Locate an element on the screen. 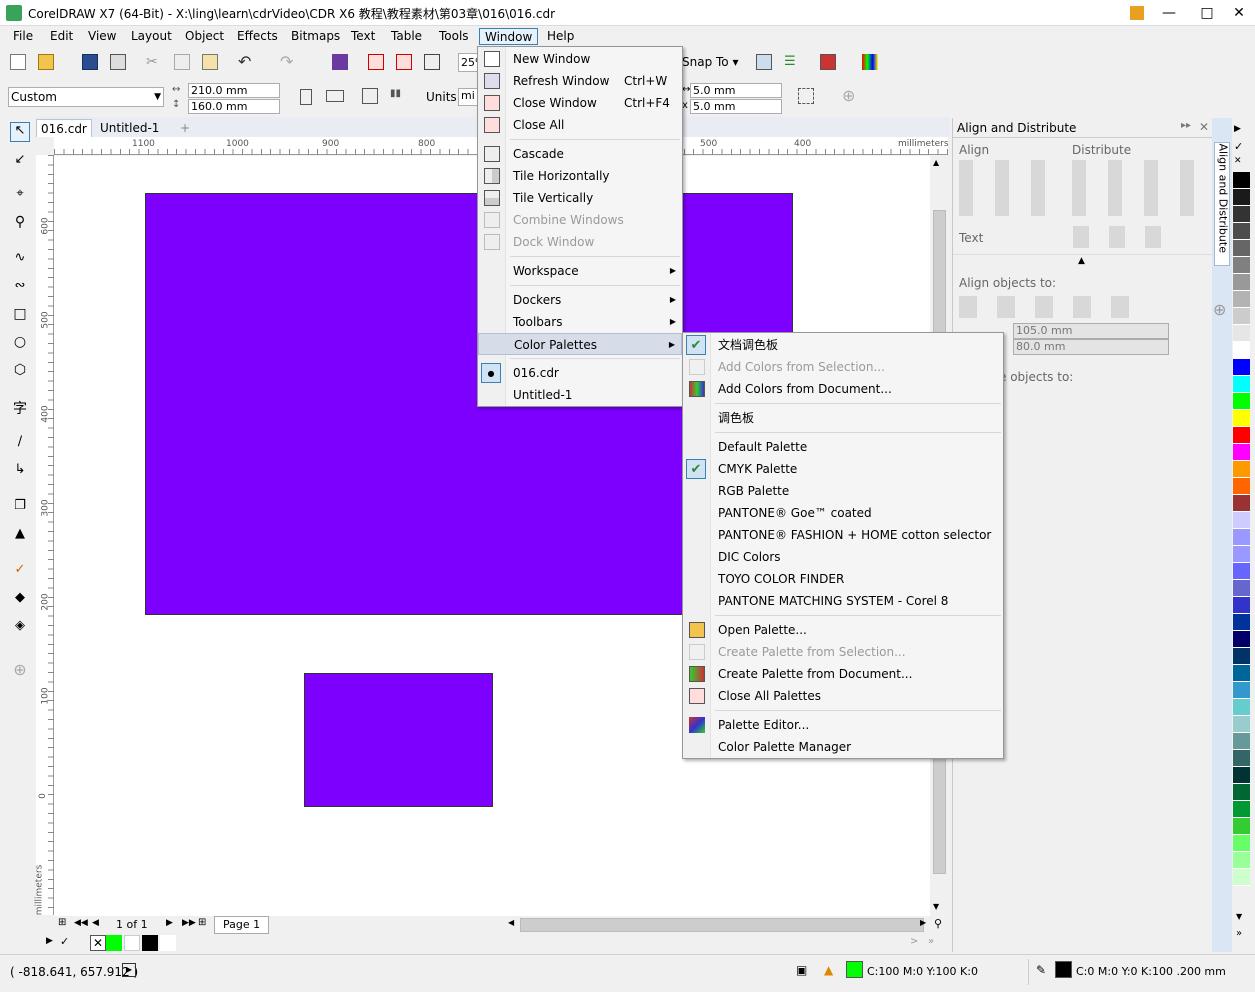 This screenshot has width=1255, height=992. page-preset-select: Custom ▼ is located at coordinates (86, 97).